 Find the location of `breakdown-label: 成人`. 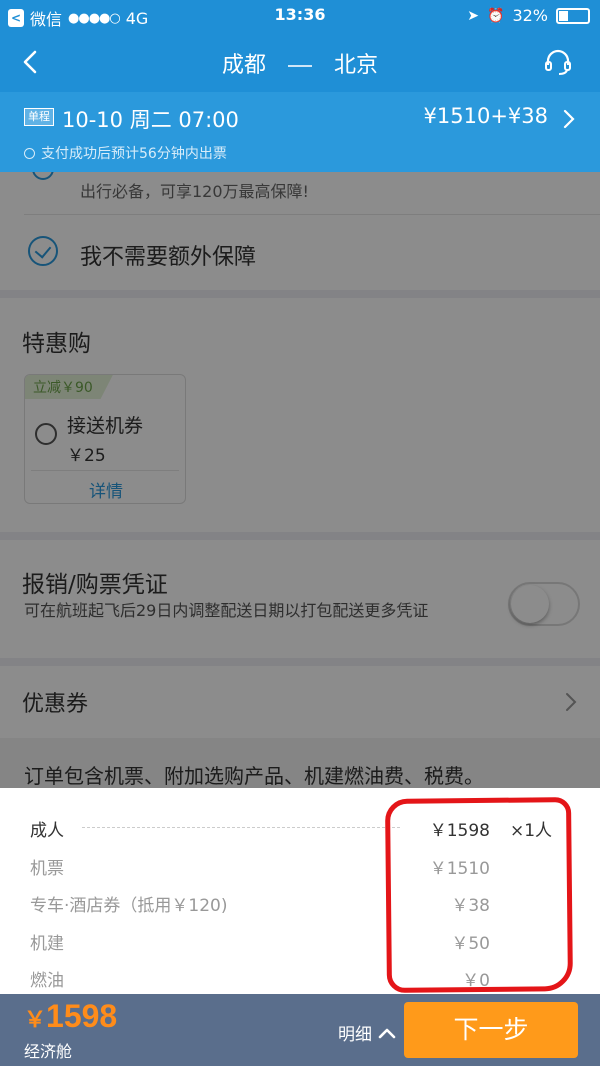

breakdown-label: 成人 is located at coordinates (47, 831).